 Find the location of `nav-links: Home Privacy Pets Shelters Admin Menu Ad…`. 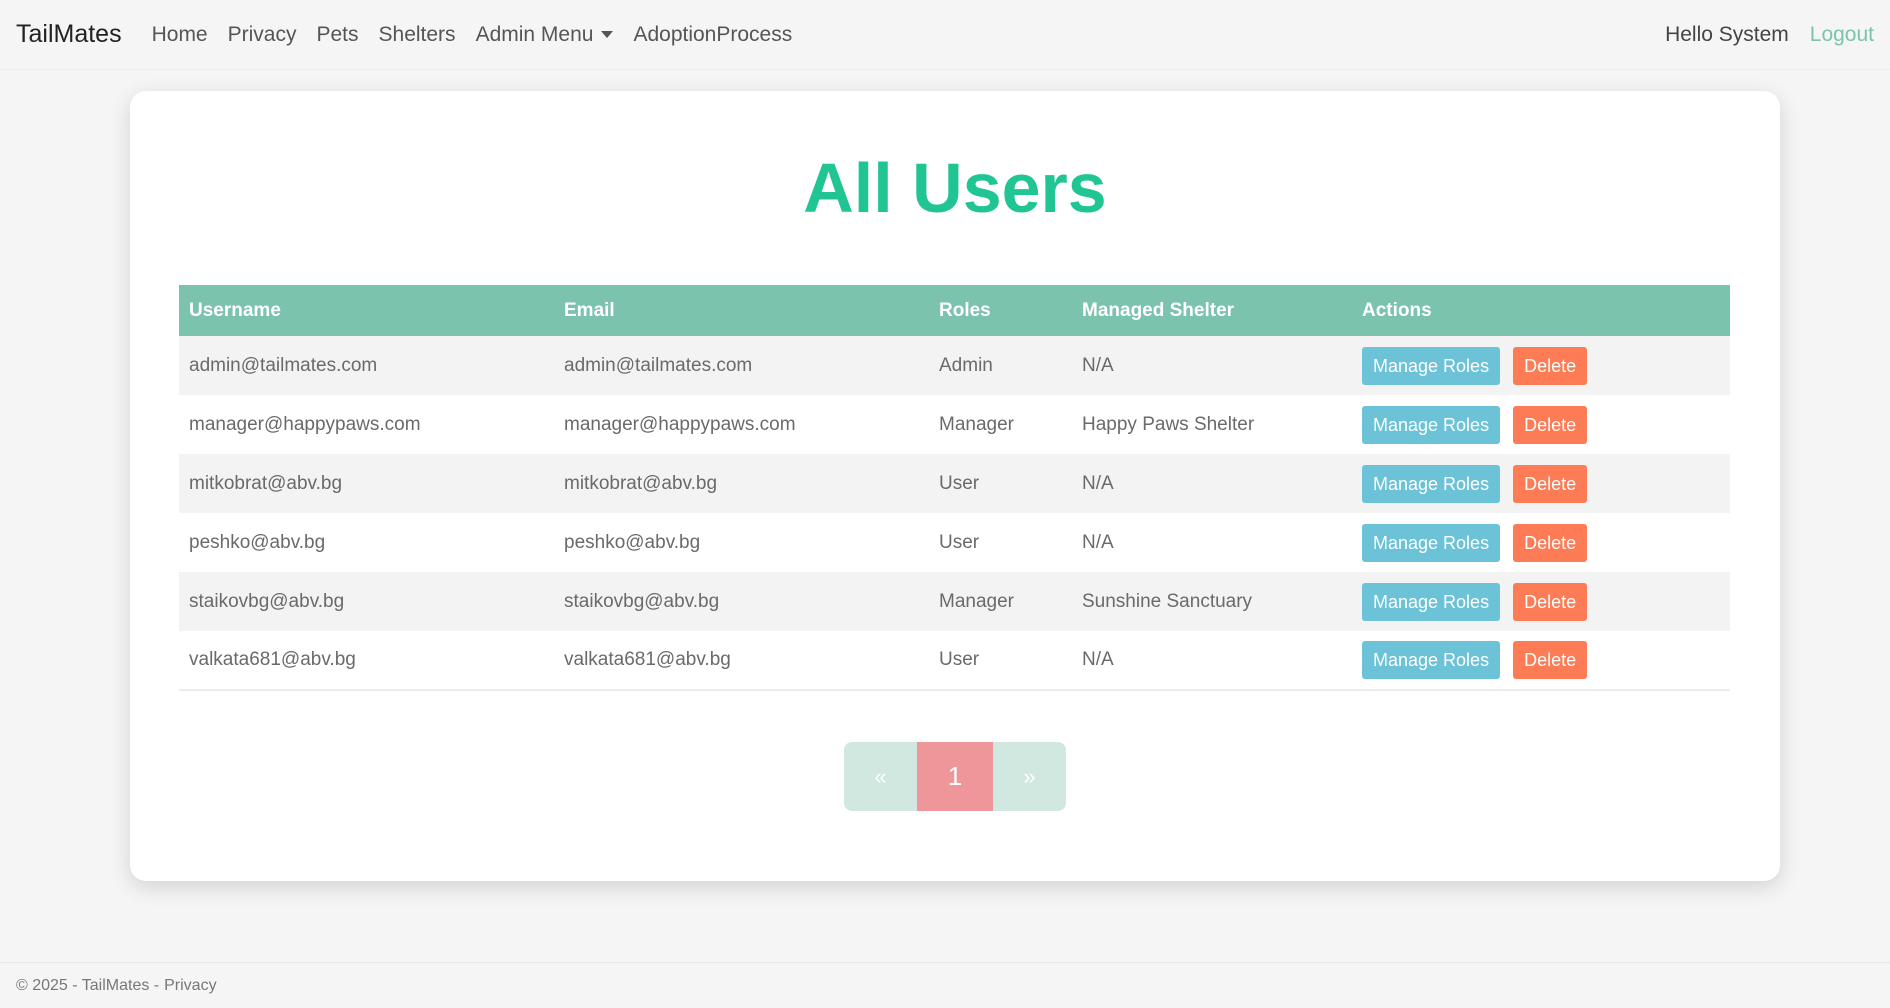

nav-links: Home Privacy Pets Shelters Admin Menu Ad… is located at coordinates (482, 35).